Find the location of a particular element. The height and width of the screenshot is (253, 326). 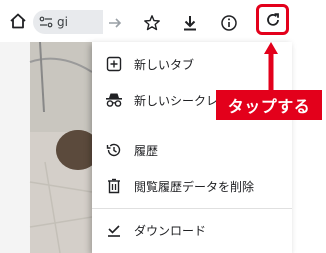

history-icon is located at coordinates (114, 150).